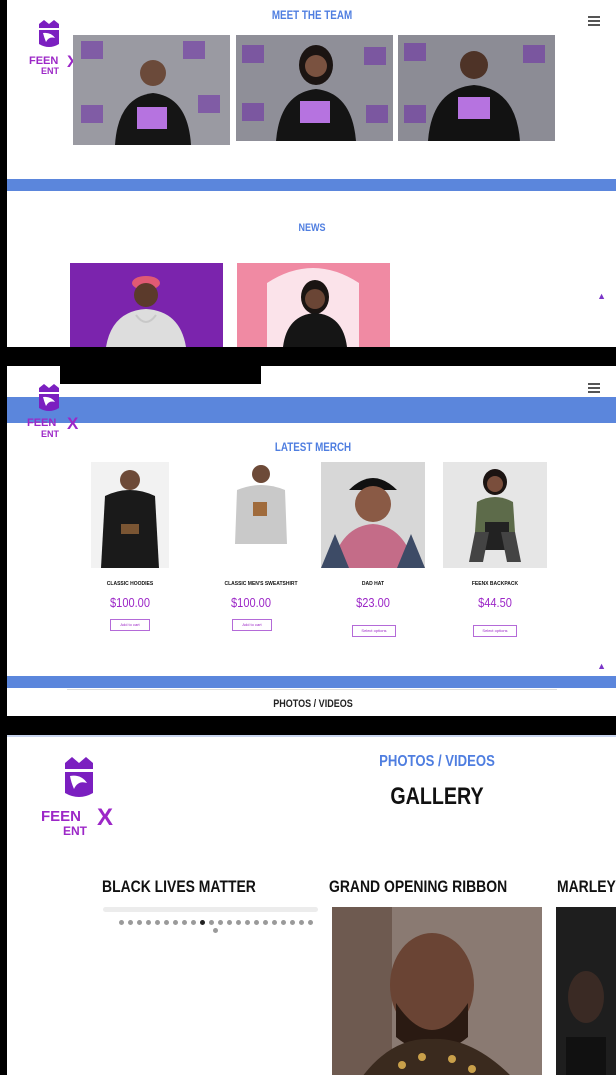 This screenshot has height=1075, width=616. Describe the element at coordinates (418, 887) in the screenshot. I see `album-title: GRAND OPENING RIBBON` at that location.